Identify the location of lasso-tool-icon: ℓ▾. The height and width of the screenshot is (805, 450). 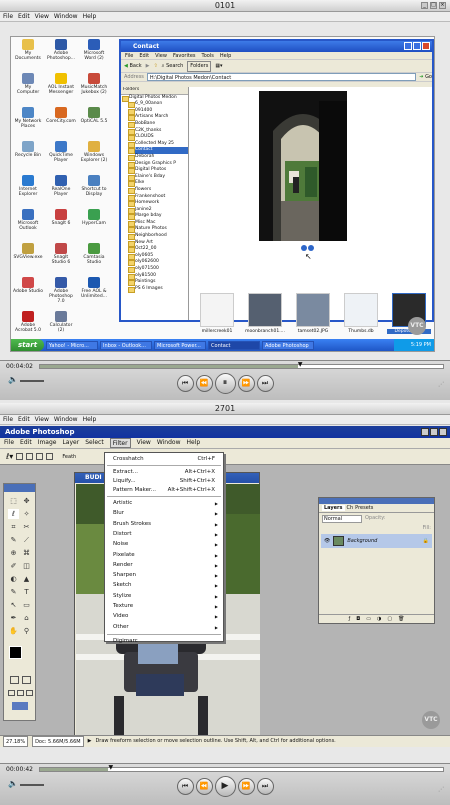
(9, 456).